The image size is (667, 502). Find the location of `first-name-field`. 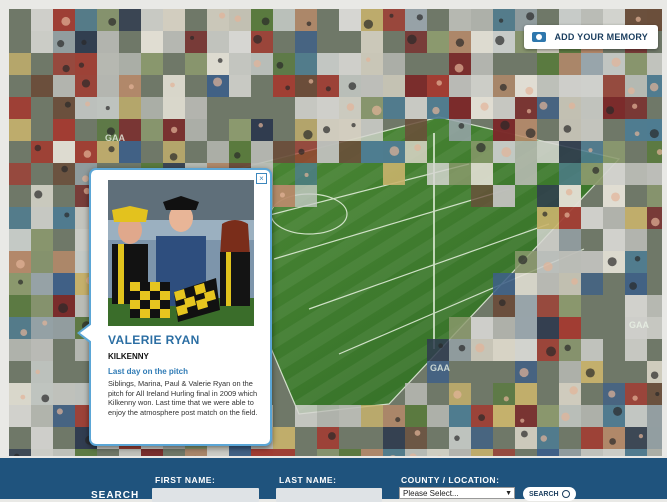

first-name-field is located at coordinates (205, 495).